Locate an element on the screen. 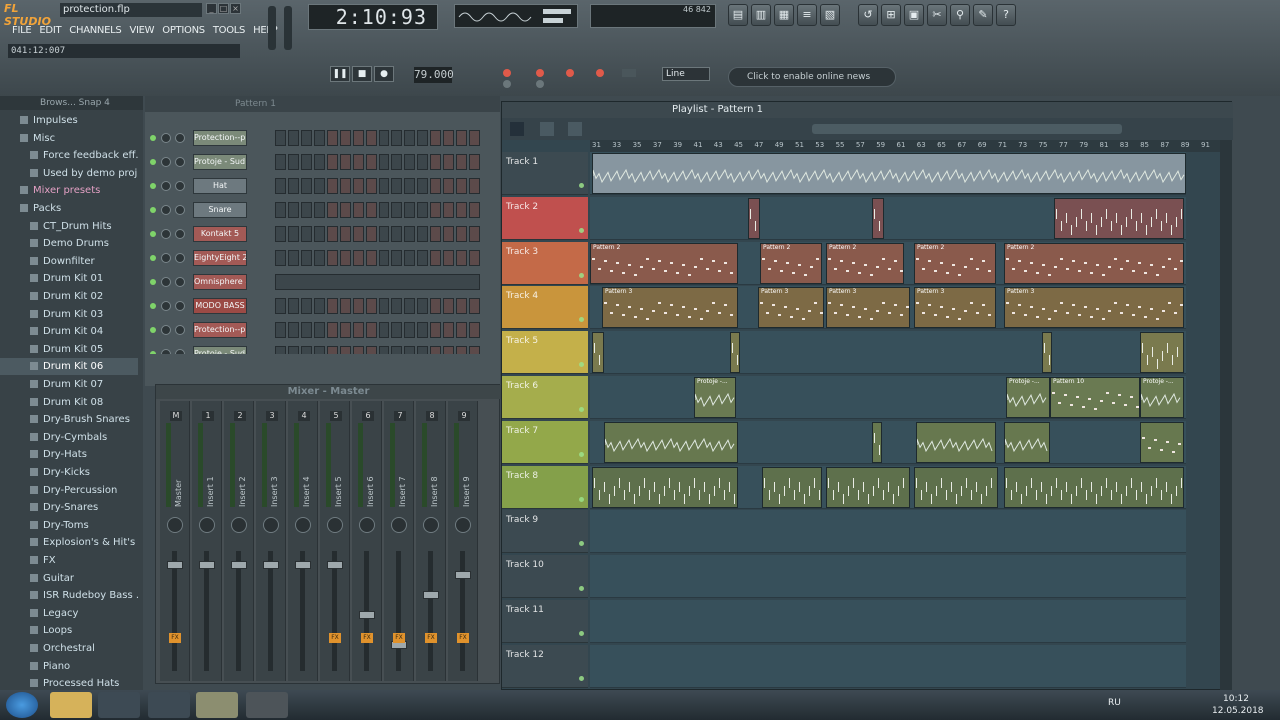 The height and width of the screenshot is (720, 1280). menu-help: HELP is located at coordinates (265, 31).